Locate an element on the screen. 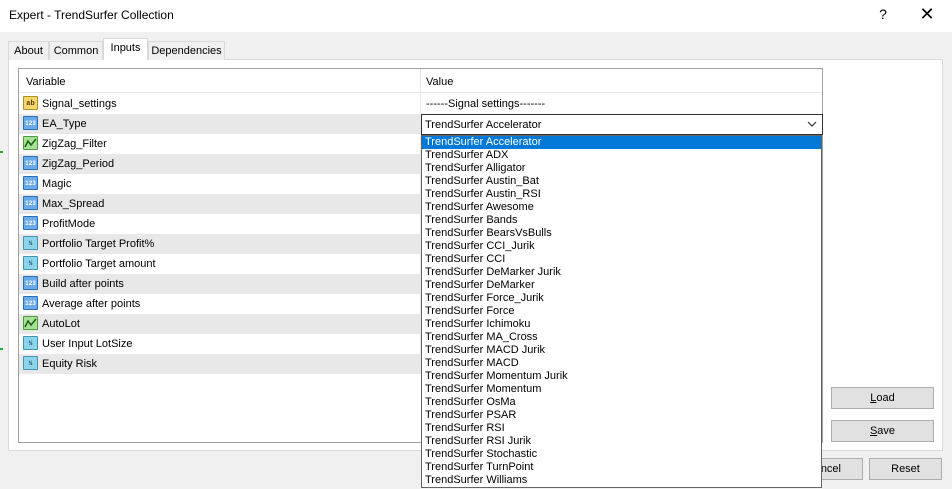 This screenshot has width=952, height=489. ab-icon: ab is located at coordinates (30, 103).